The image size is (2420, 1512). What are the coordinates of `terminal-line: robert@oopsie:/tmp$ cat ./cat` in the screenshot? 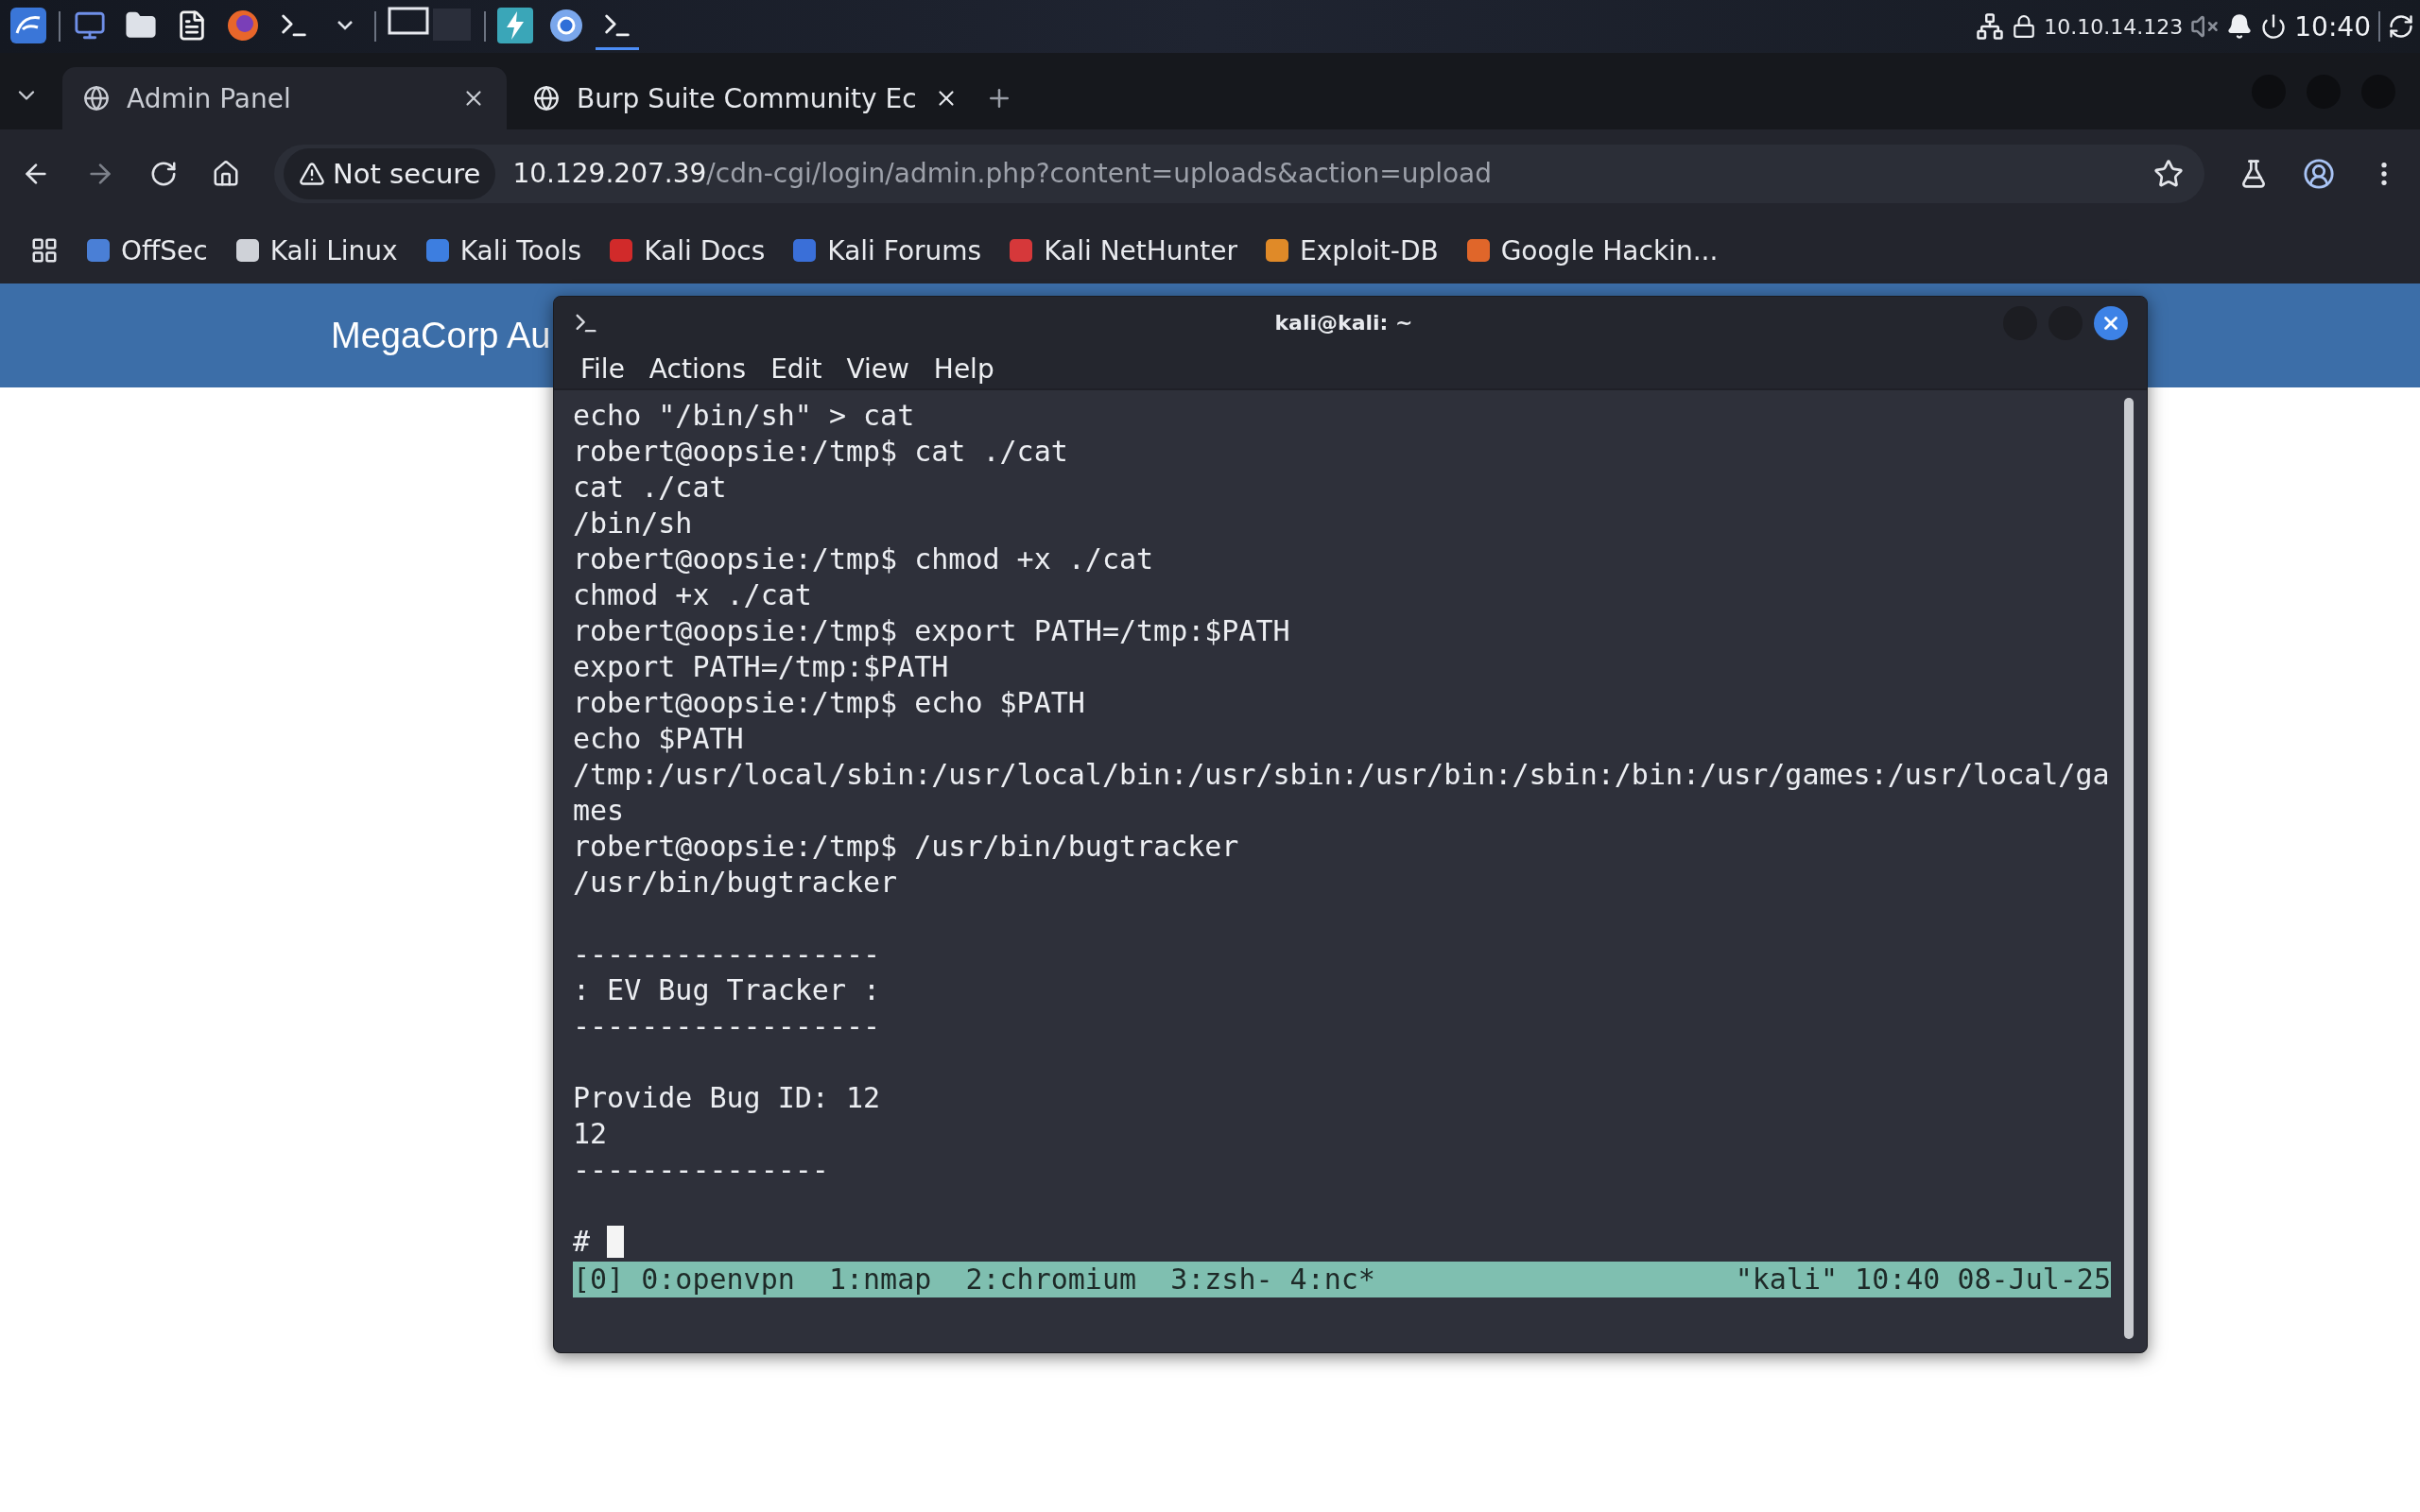 It's located at (820, 452).